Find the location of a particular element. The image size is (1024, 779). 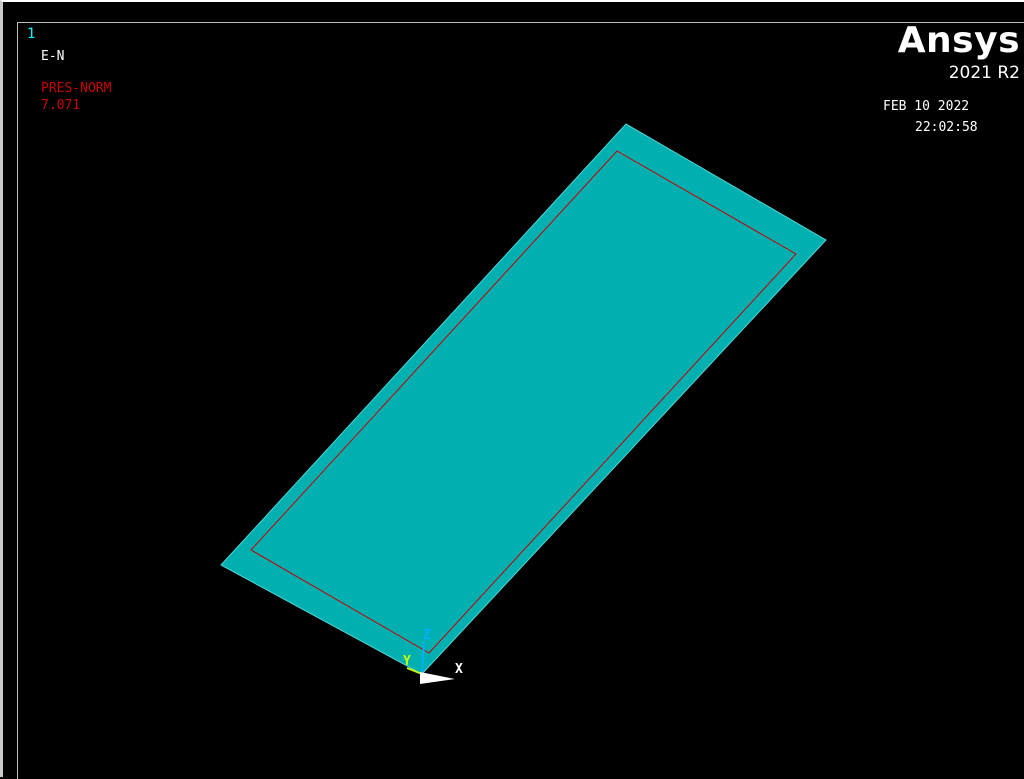

triad-x-axis is located at coordinates (437, 678).